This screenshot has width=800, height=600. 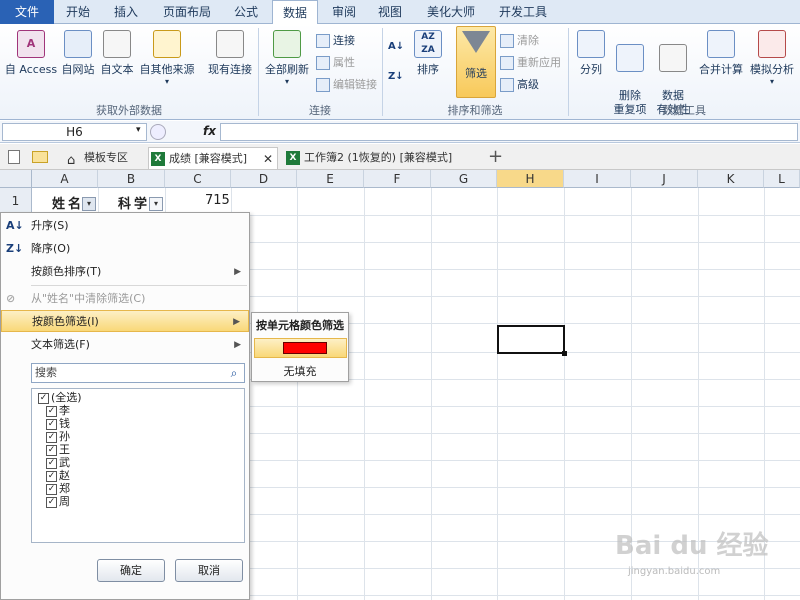 I want to click on formula-input, so click(x=509, y=132).